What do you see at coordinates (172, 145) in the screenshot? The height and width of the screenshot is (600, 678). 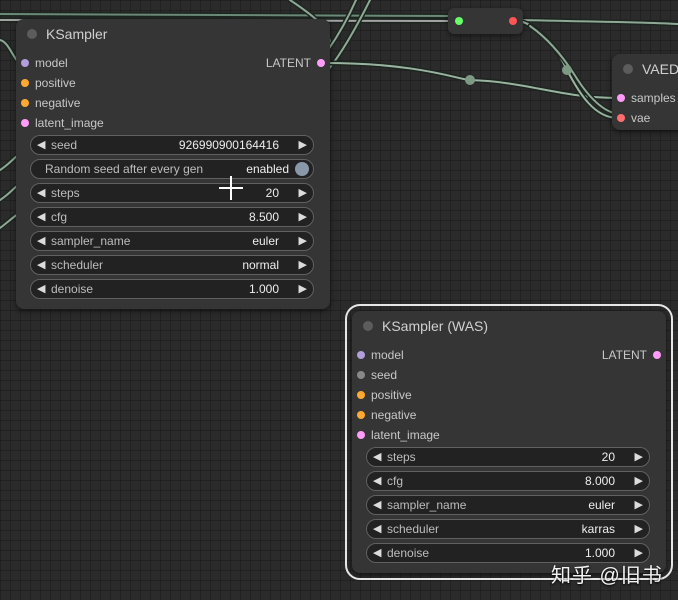 I see `seed-widget: ◀ seed 926990900164416 ▶` at bounding box center [172, 145].